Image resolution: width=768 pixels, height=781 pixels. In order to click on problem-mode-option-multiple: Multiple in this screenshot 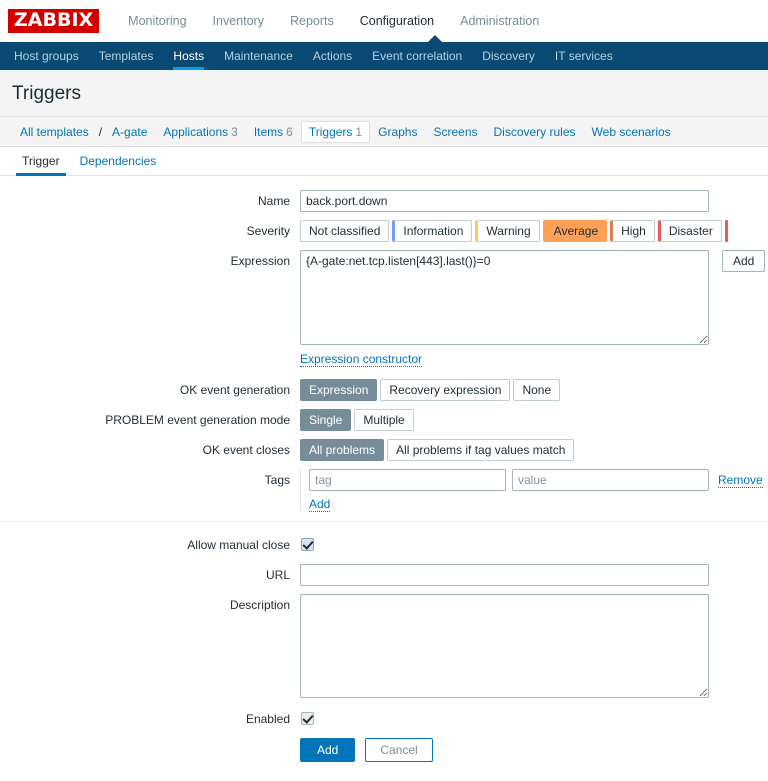, I will do `click(384, 420)`.